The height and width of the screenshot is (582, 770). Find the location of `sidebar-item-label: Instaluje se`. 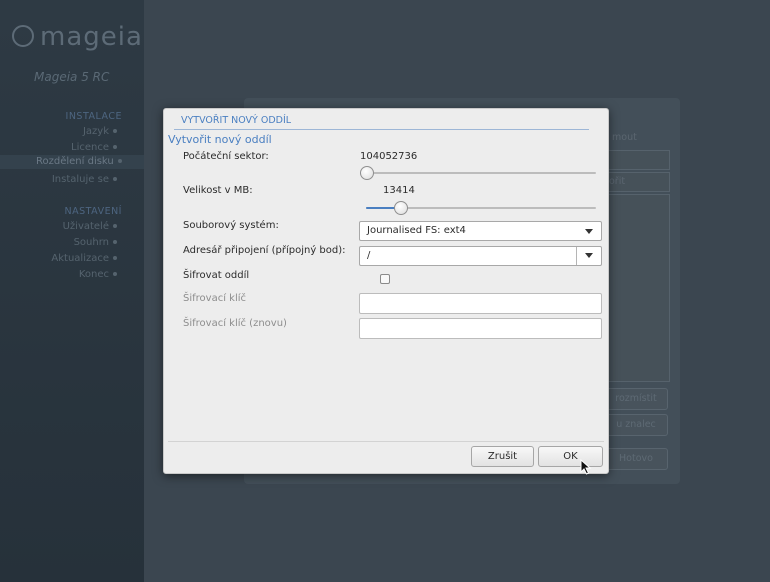

sidebar-item-label: Instaluje se is located at coordinates (80, 179).